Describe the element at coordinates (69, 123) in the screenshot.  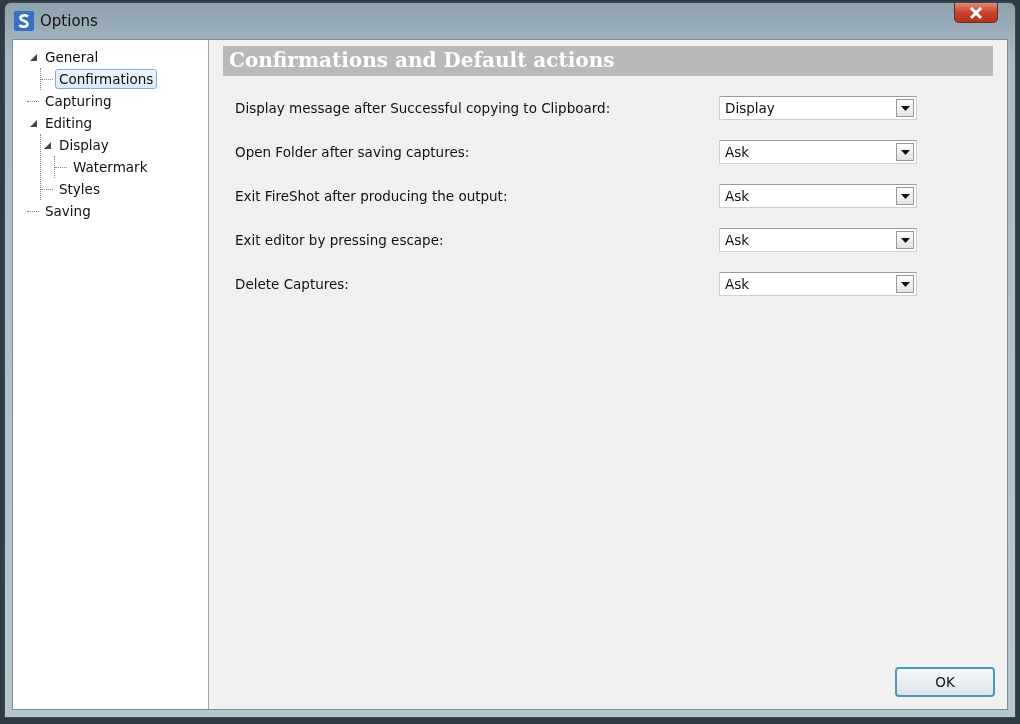
I see `tree-item: Editing` at that location.